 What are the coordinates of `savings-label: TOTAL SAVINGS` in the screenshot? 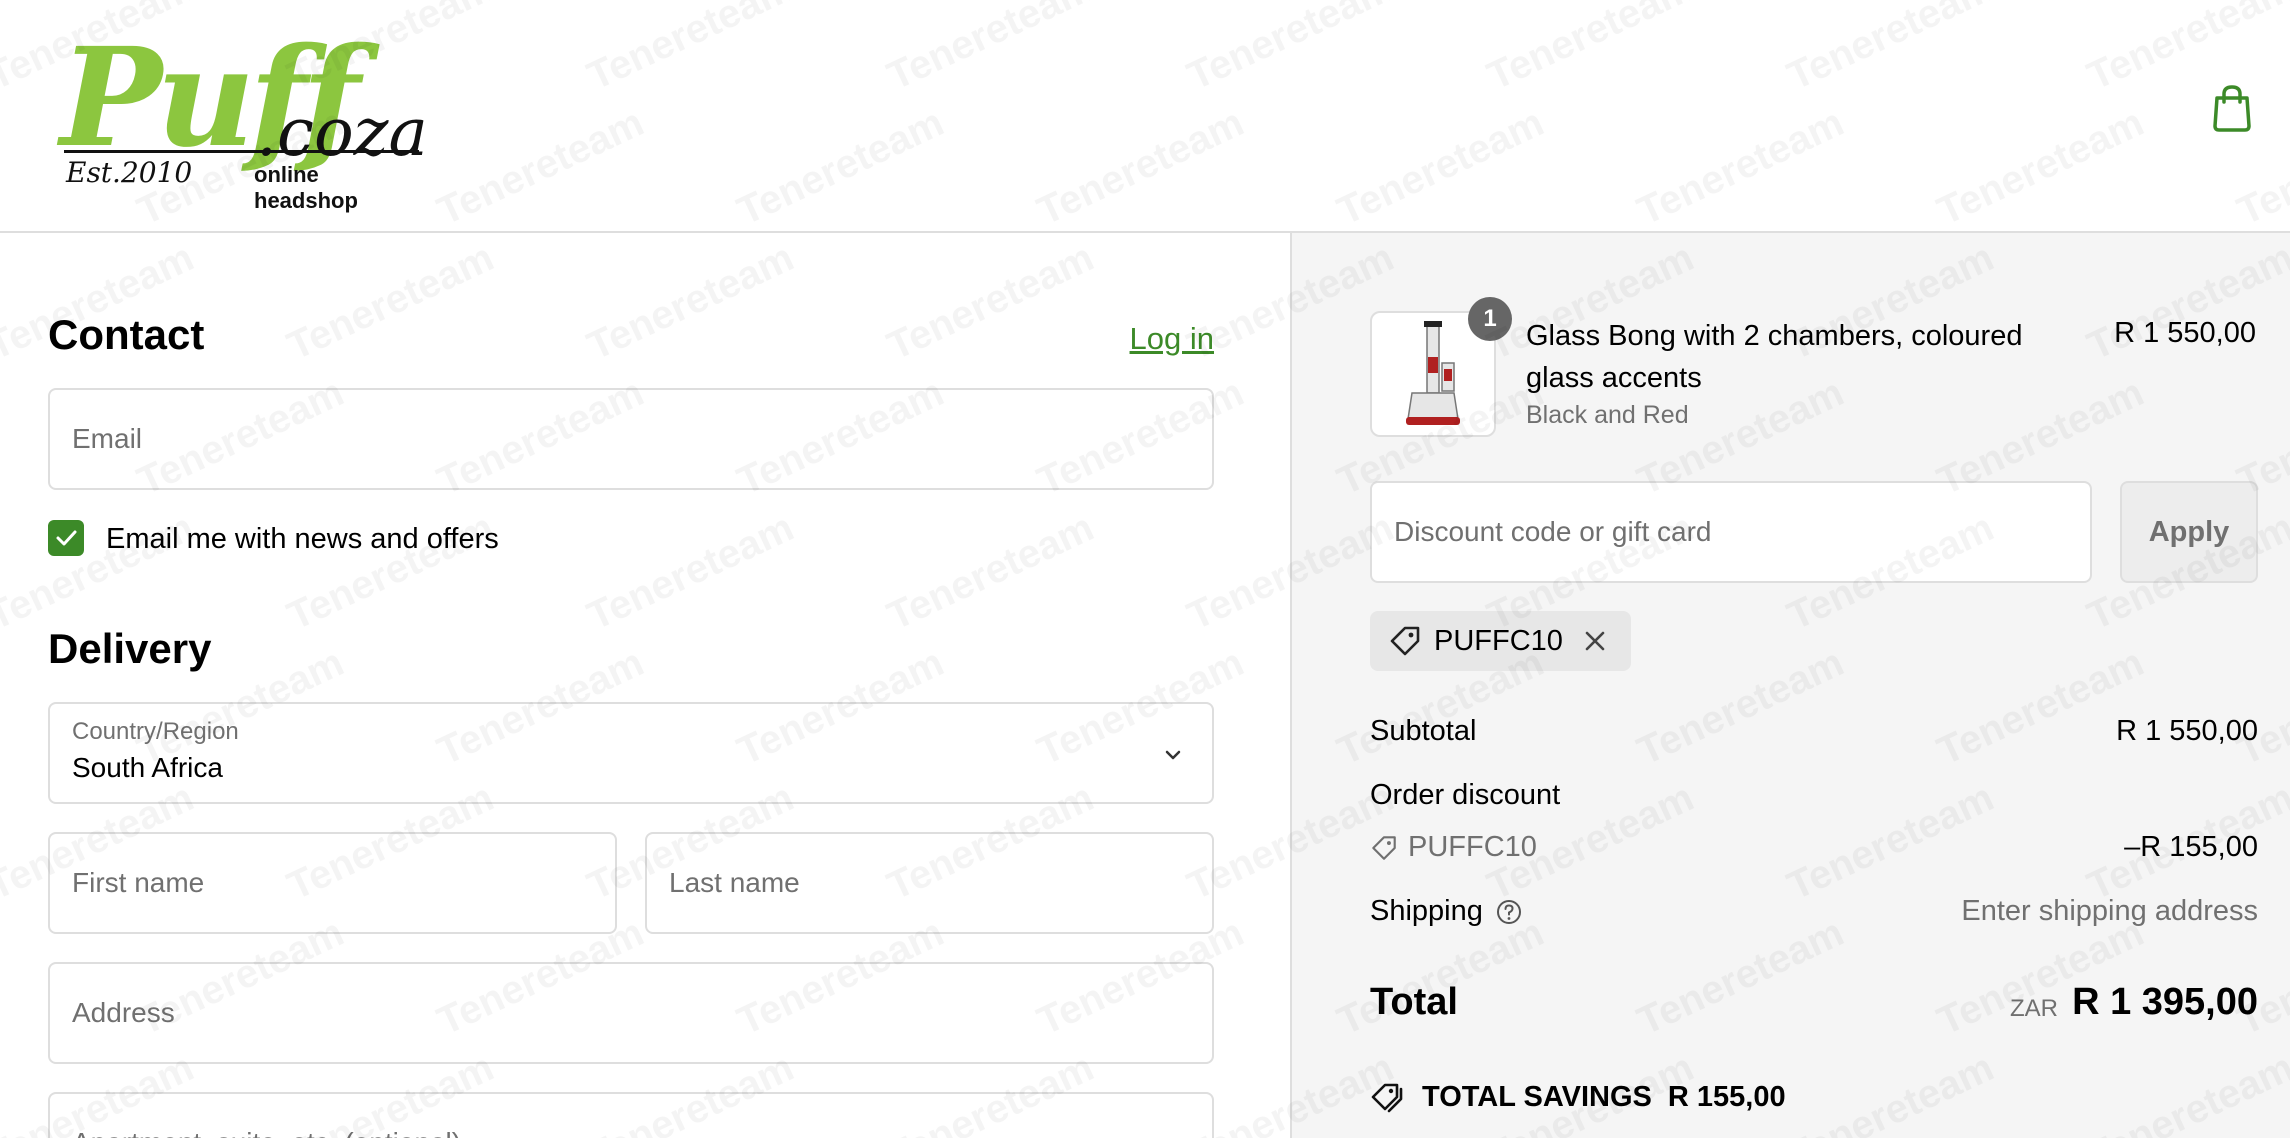 It's located at (1537, 1096).